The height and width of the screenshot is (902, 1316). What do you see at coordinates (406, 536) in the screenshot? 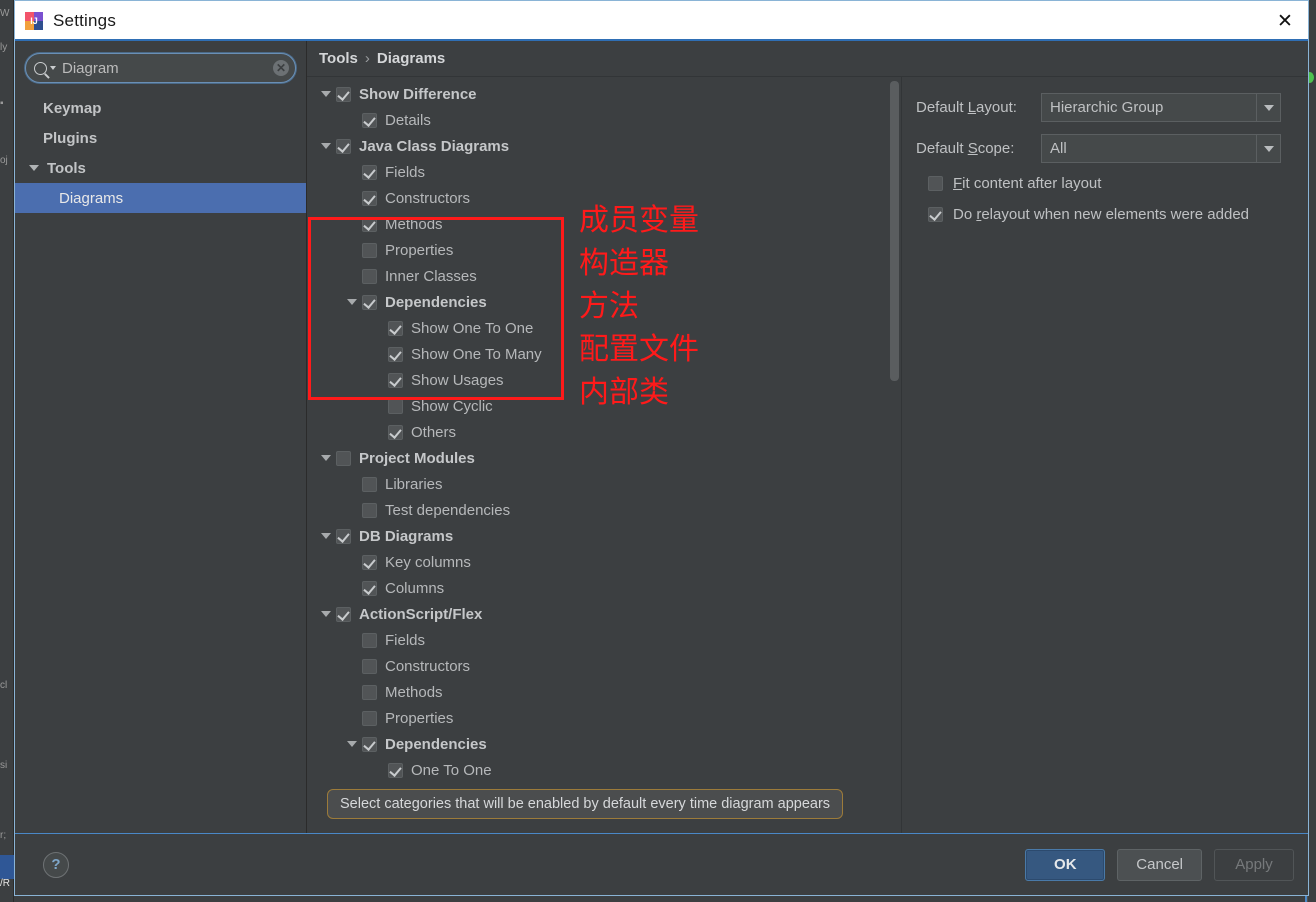
I see `tree-row-label: DB Diagrams` at bounding box center [406, 536].